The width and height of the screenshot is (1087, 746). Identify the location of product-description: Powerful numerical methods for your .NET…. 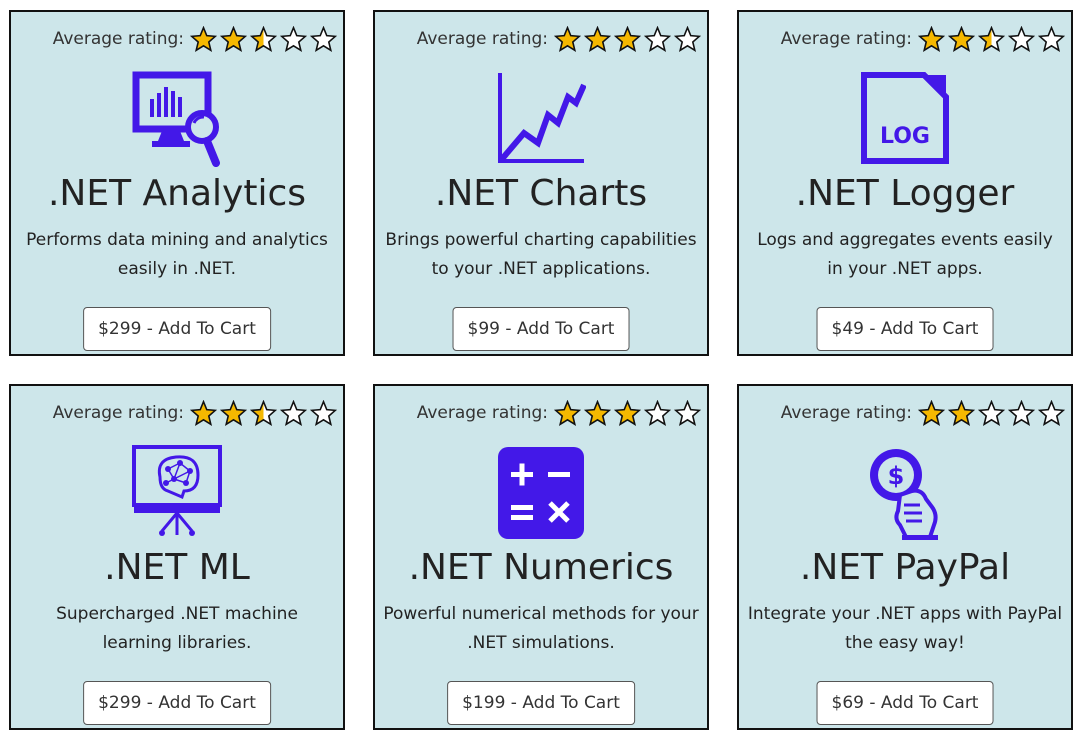
(541, 628).